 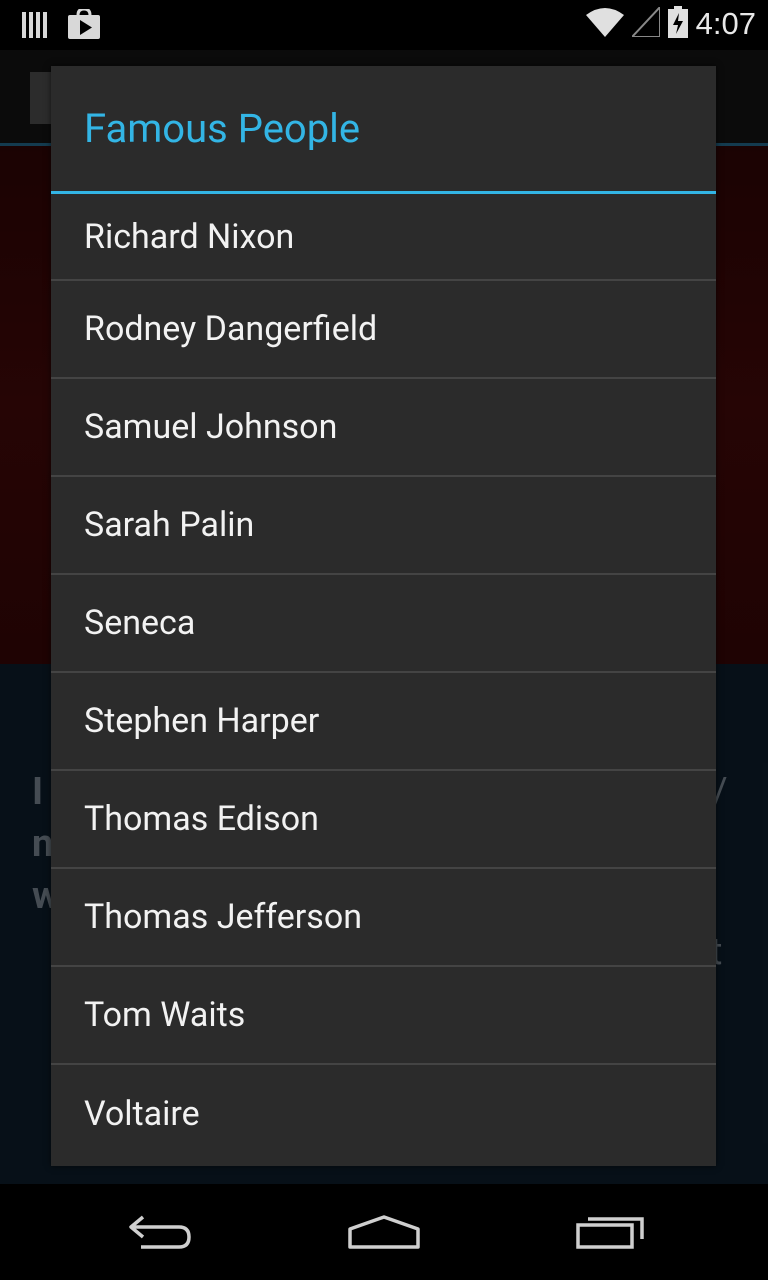 What do you see at coordinates (725, 23) in the screenshot?
I see `clock: 4:07` at bounding box center [725, 23].